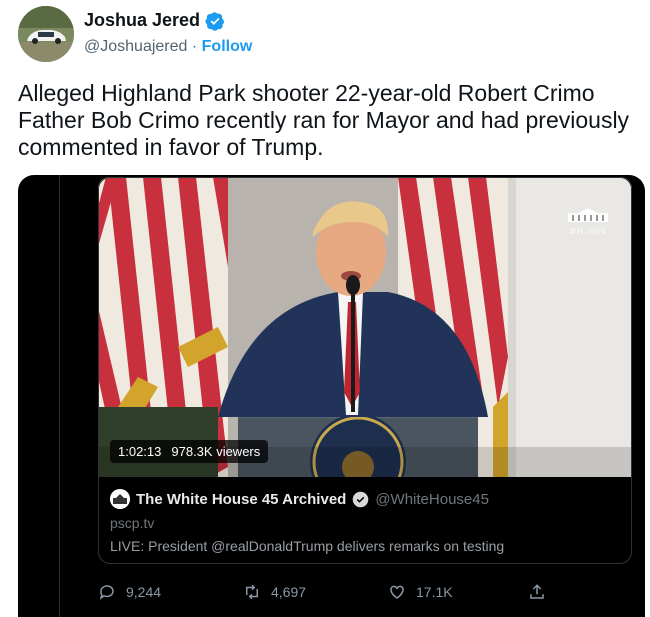 Image resolution: width=650 pixels, height=617 pixels. What do you see at coordinates (588, 215) in the screenshot?
I see `white-house-icon` at bounding box center [588, 215].